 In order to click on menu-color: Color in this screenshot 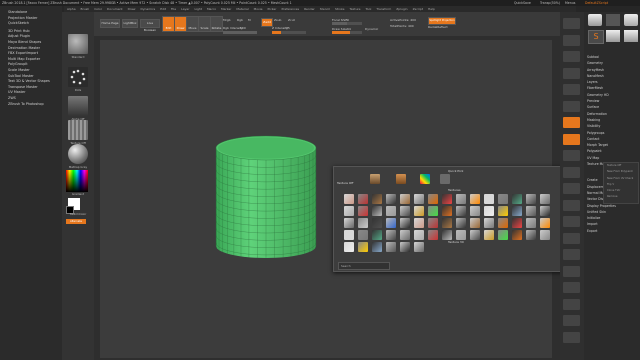, I will do `click(98, 9)`.